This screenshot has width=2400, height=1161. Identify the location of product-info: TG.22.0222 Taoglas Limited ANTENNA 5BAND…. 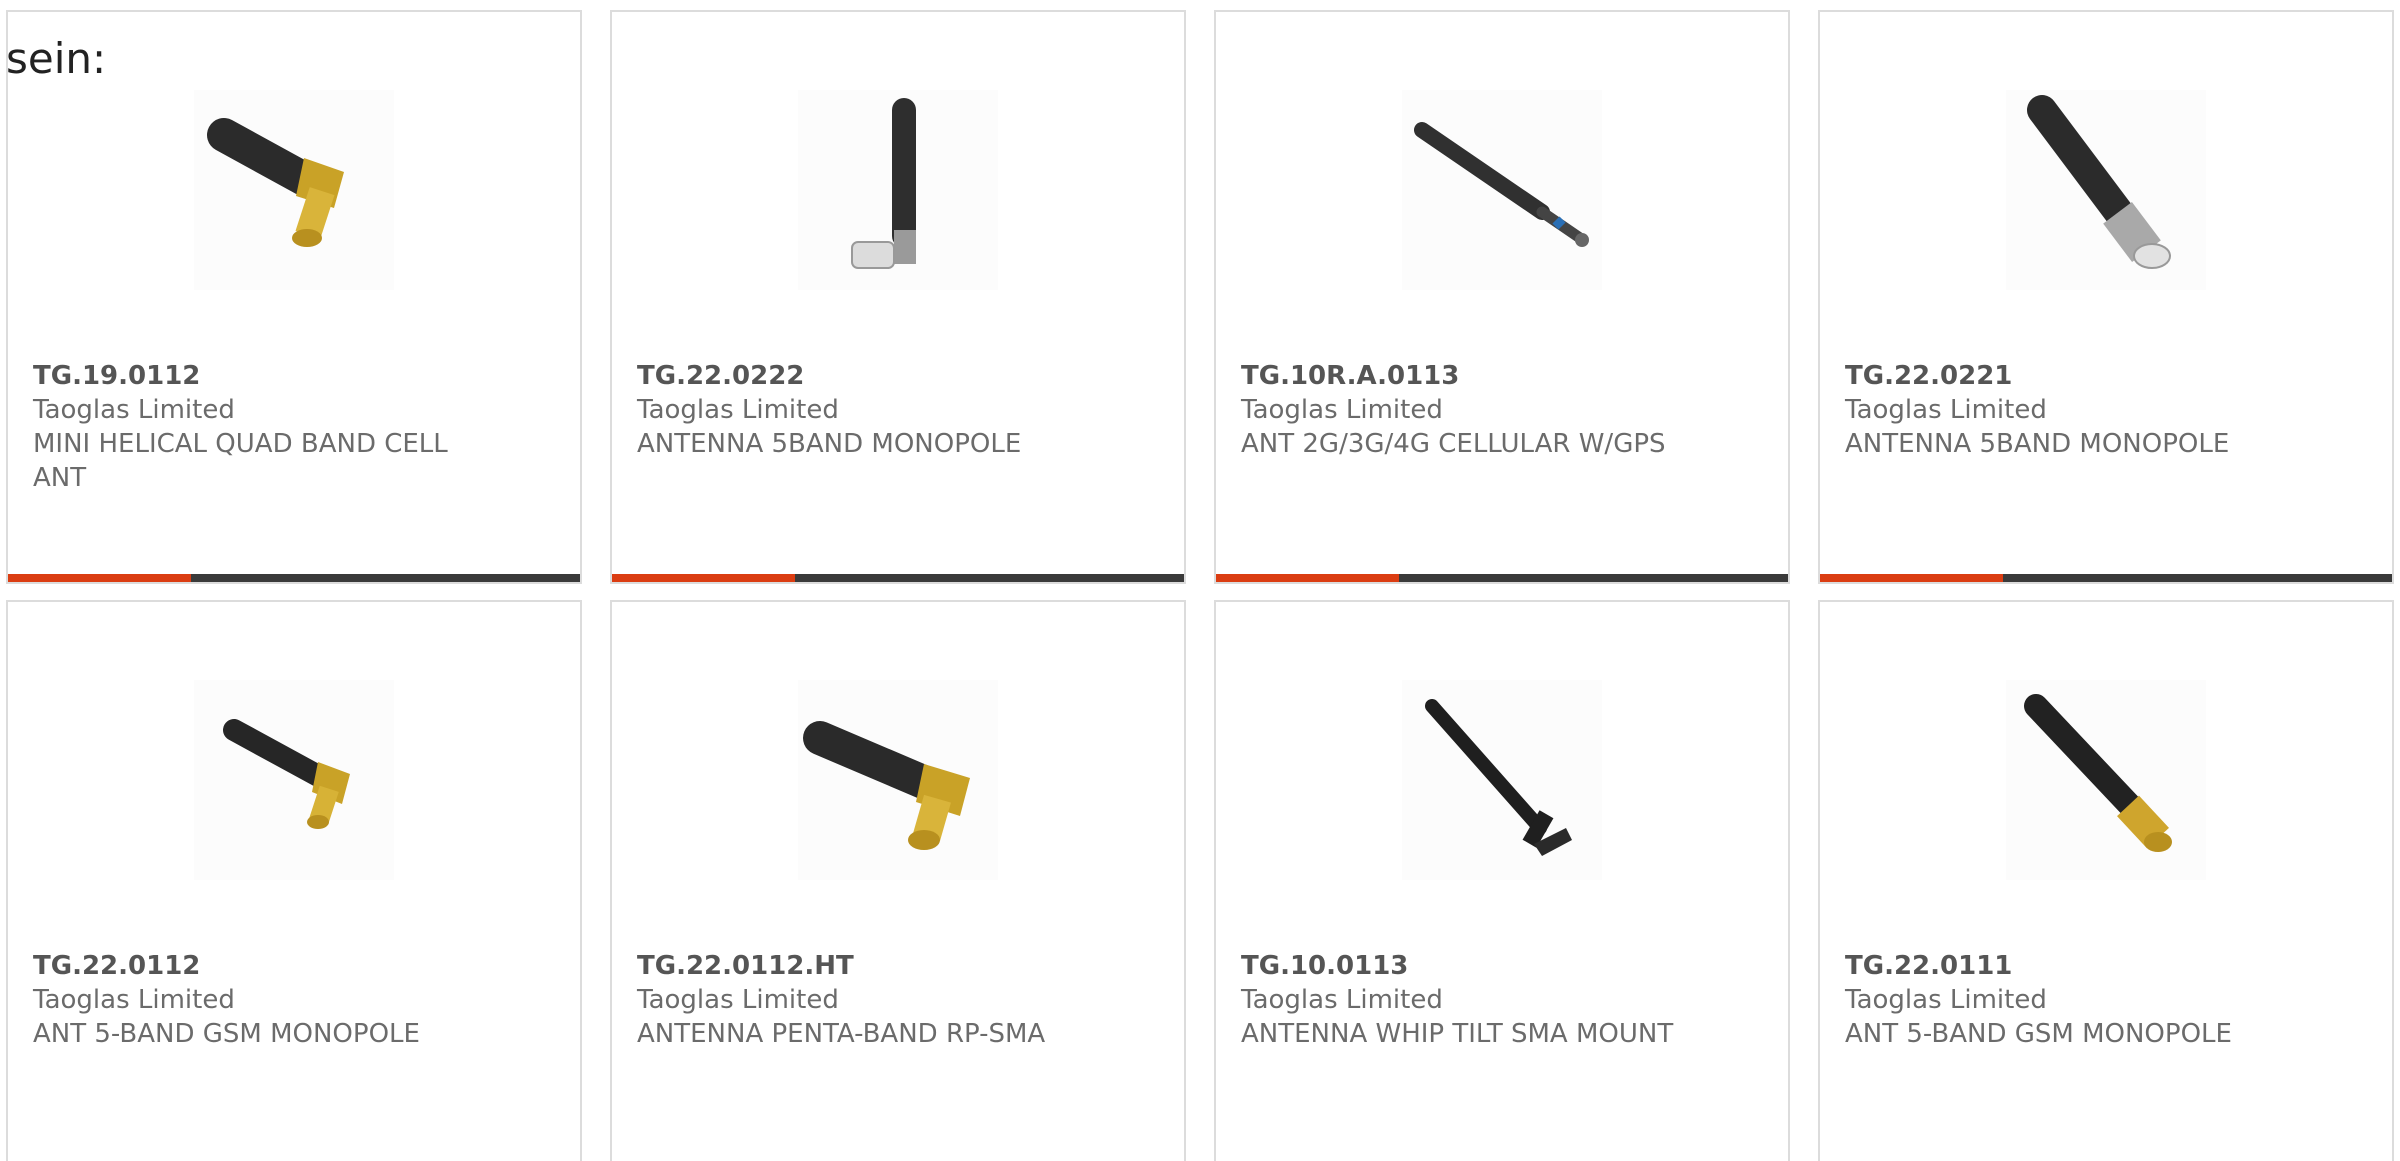
(857, 410).